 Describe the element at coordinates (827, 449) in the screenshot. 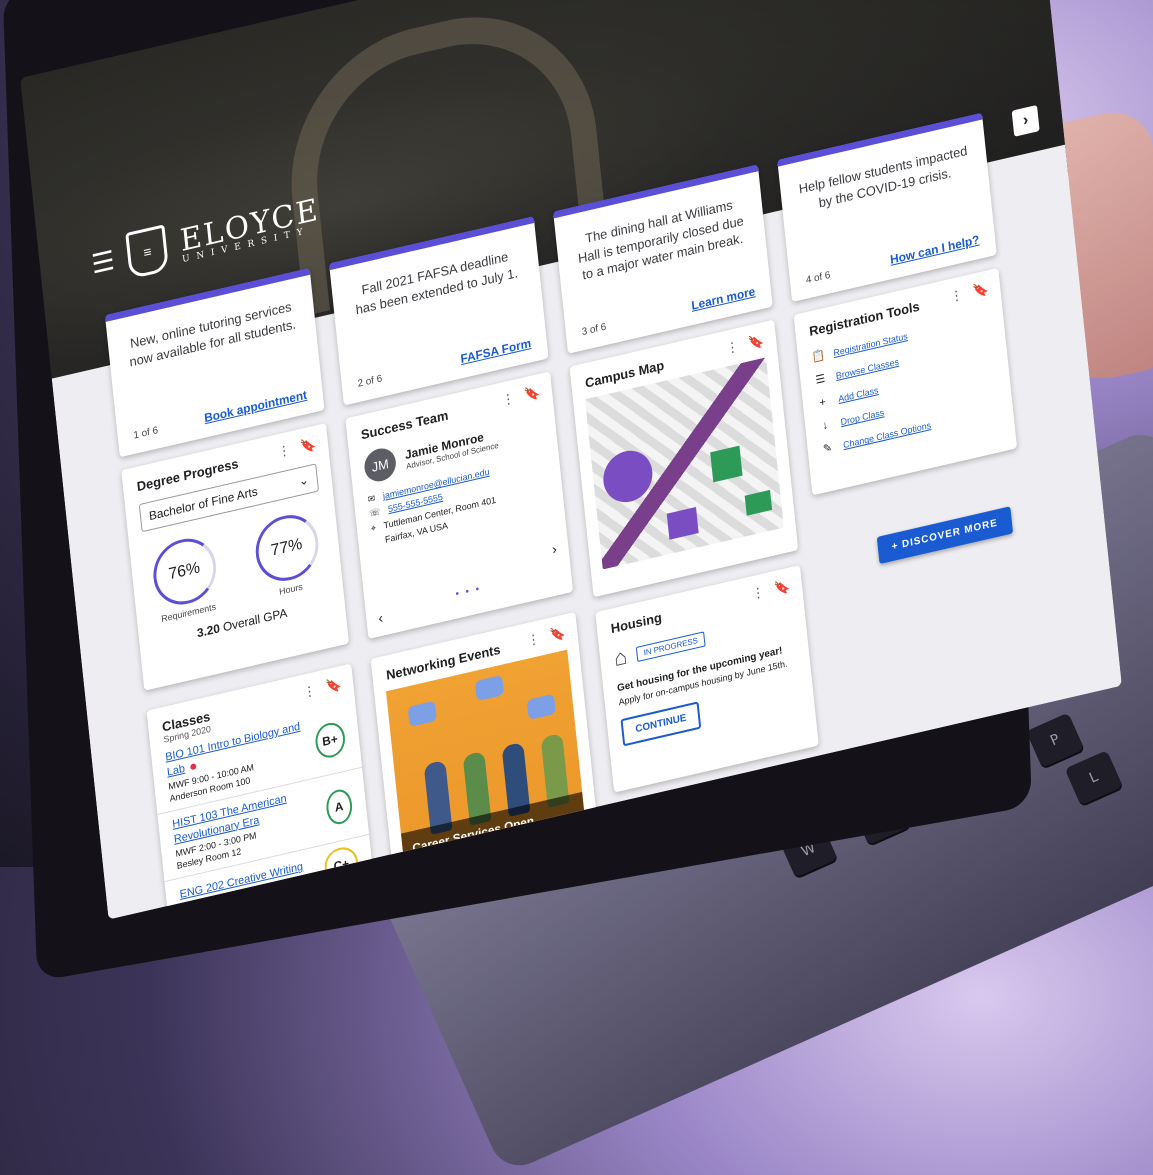

I see `pencil-icon: ✎` at that location.